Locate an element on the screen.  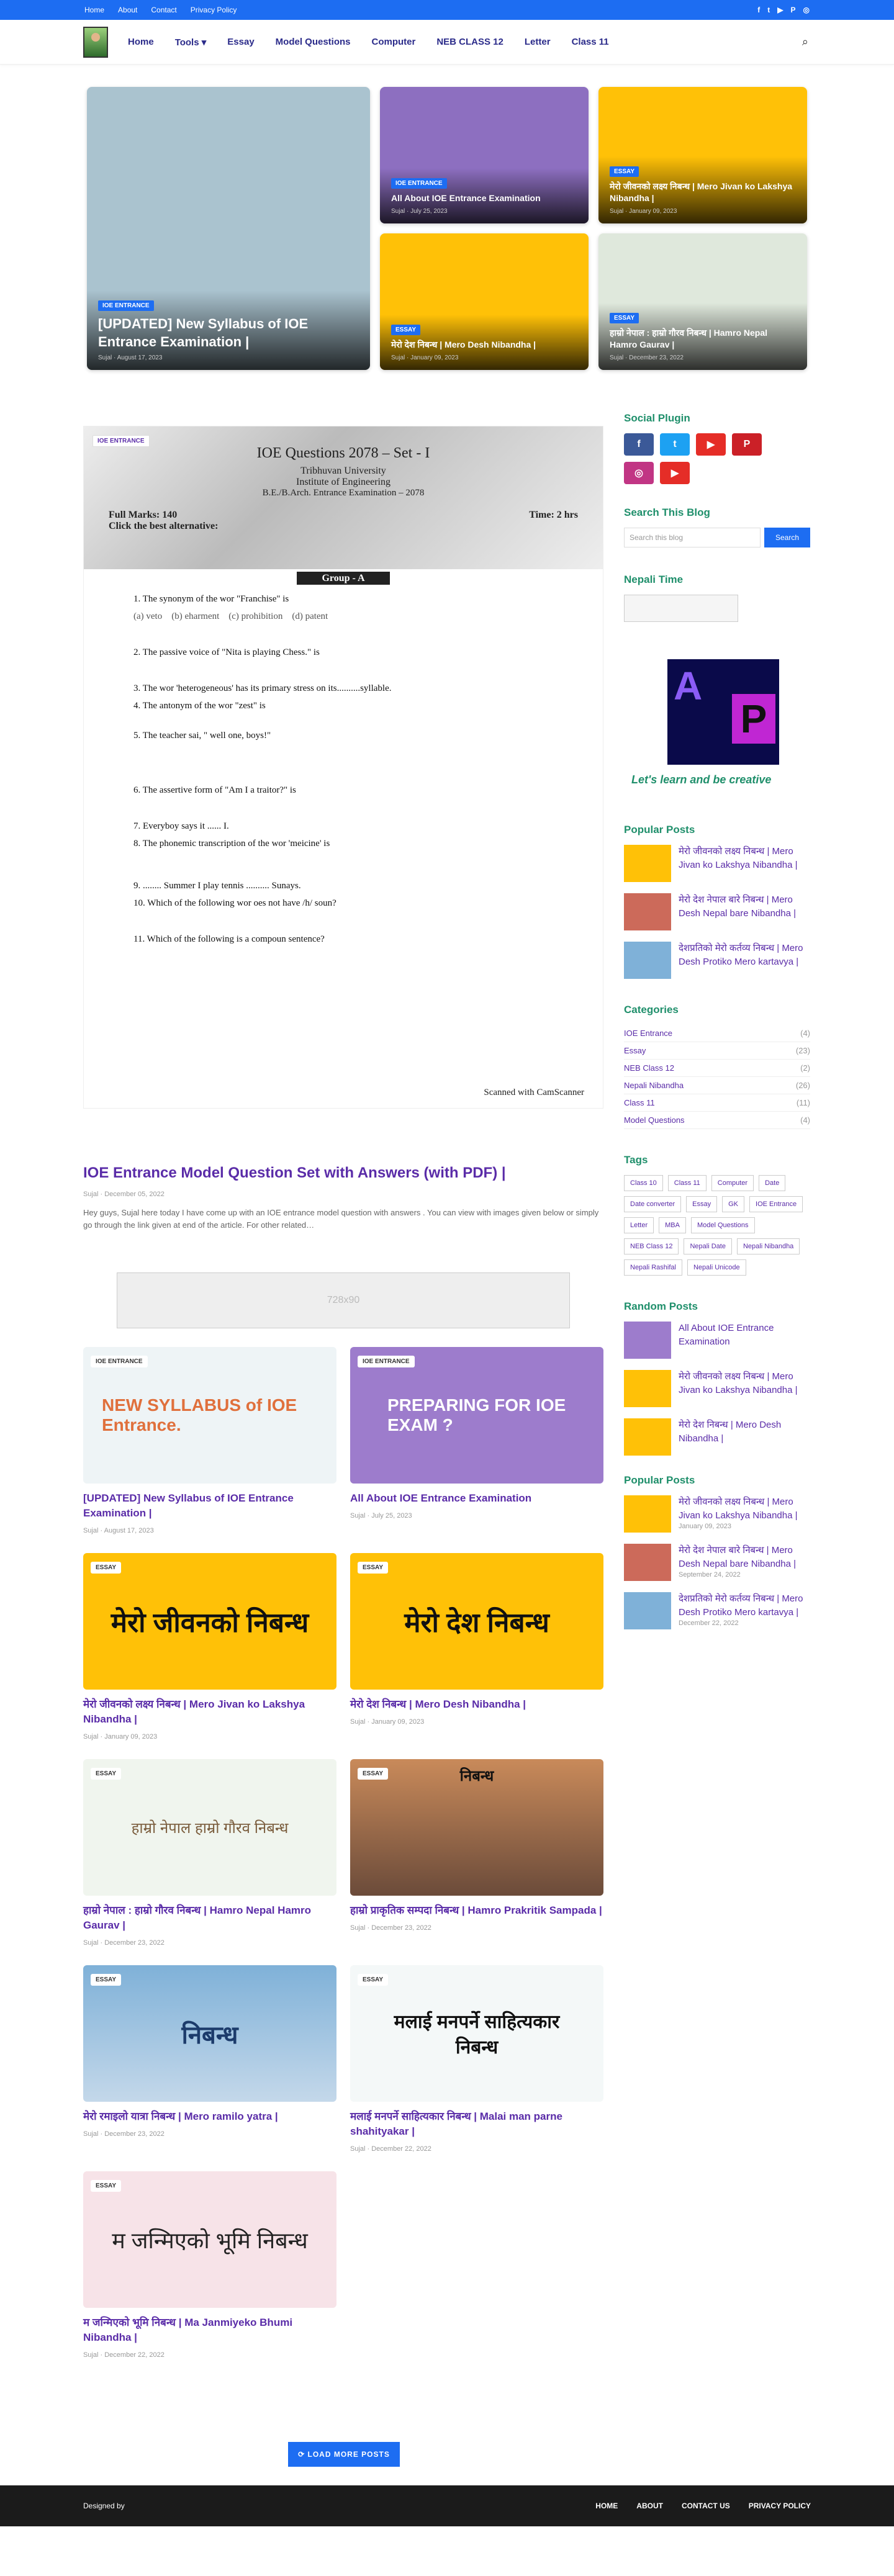
category-item: Nepali Nibandha (26) is located at coordinates (717, 1085).